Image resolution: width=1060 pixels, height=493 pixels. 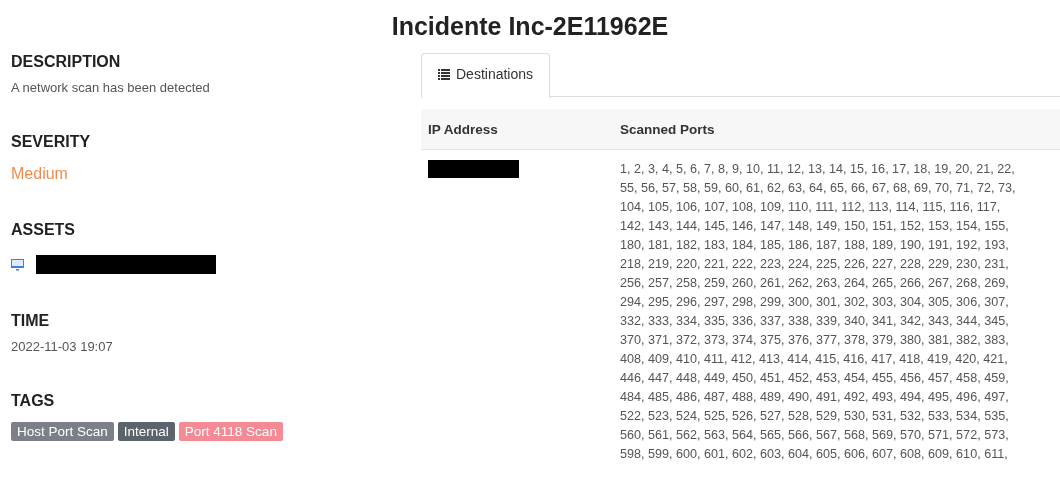 What do you see at coordinates (230, 431) in the screenshot?
I see `tag: Port 4118 Scan` at bounding box center [230, 431].